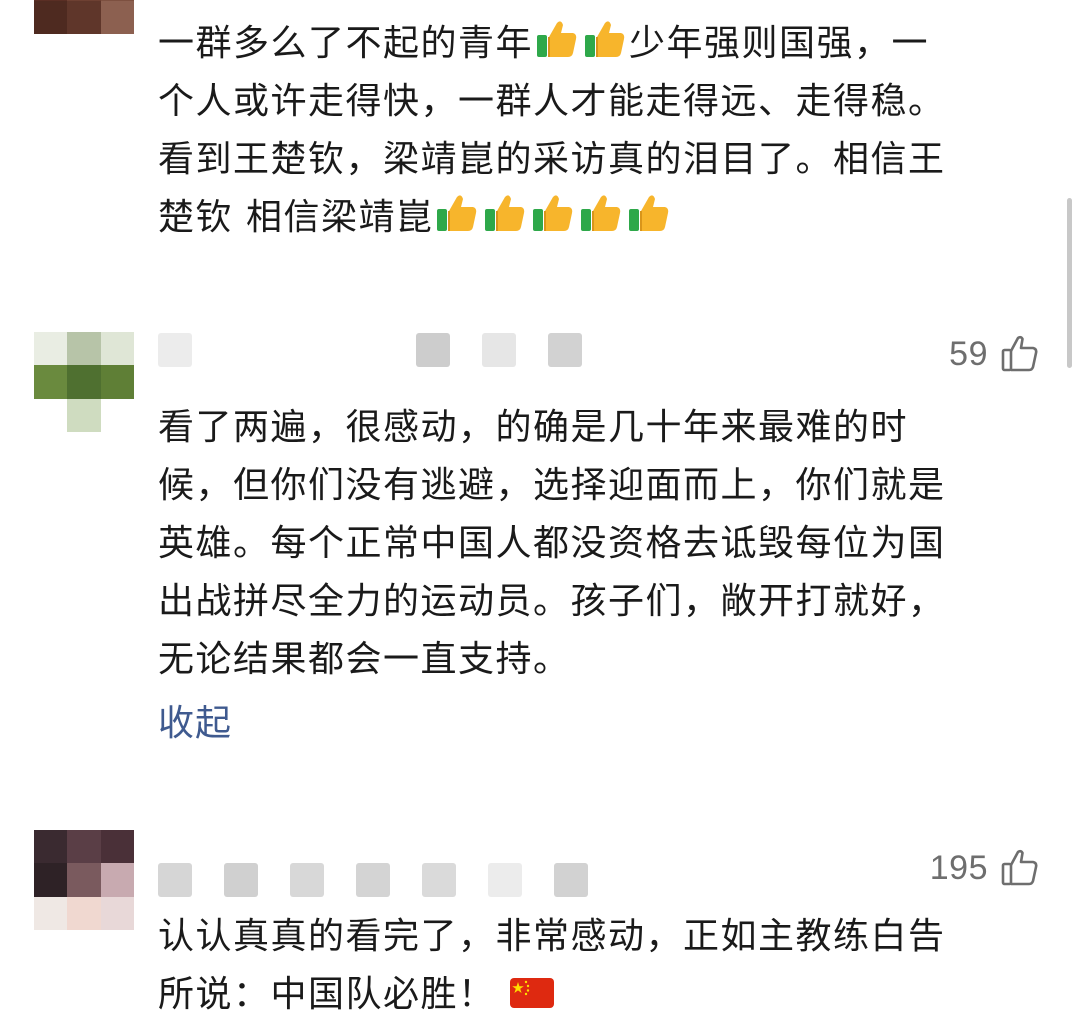  What do you see at coordinates (533, 427) in the screenshot?
I see `comment-line: 看了两遍，很感动，的确是几十年来最难的时` at bounding box center [533, 427].